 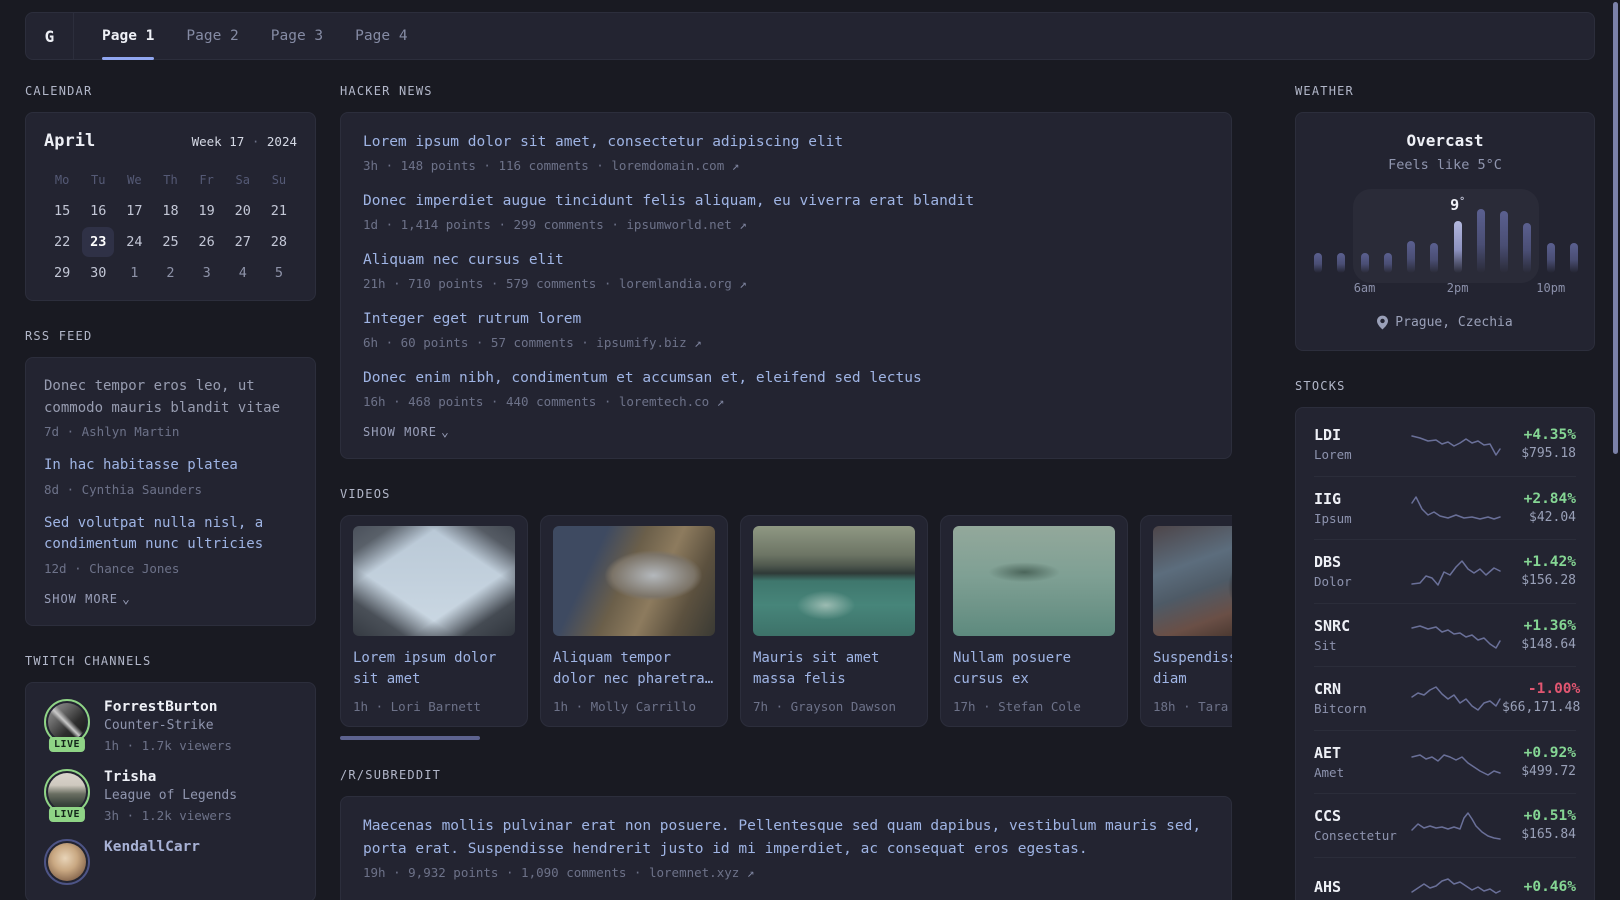 What do you see at coordinates (381, 36) in the screenshot?
I see `tab-page-4: Page 4` at bounding box center [381, 36].